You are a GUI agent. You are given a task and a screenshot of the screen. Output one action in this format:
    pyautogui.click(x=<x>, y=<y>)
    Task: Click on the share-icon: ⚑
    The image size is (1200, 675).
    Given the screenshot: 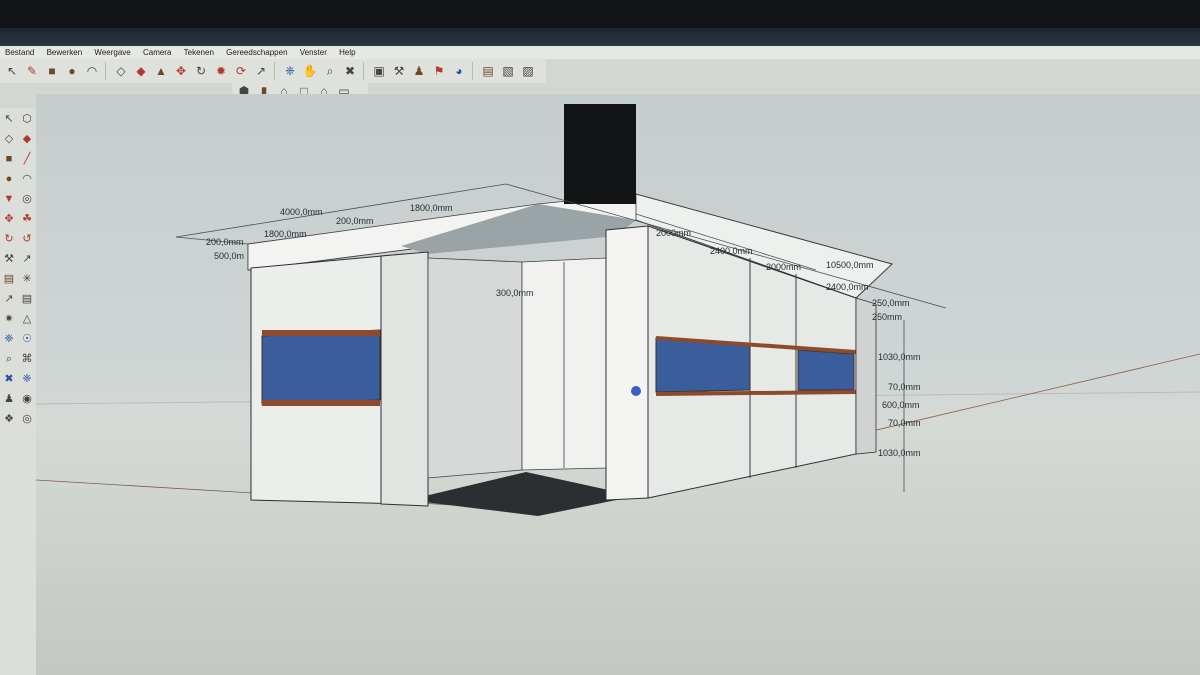 What is the action you would take?
    pyautogui.click(x=439, y=71)
    